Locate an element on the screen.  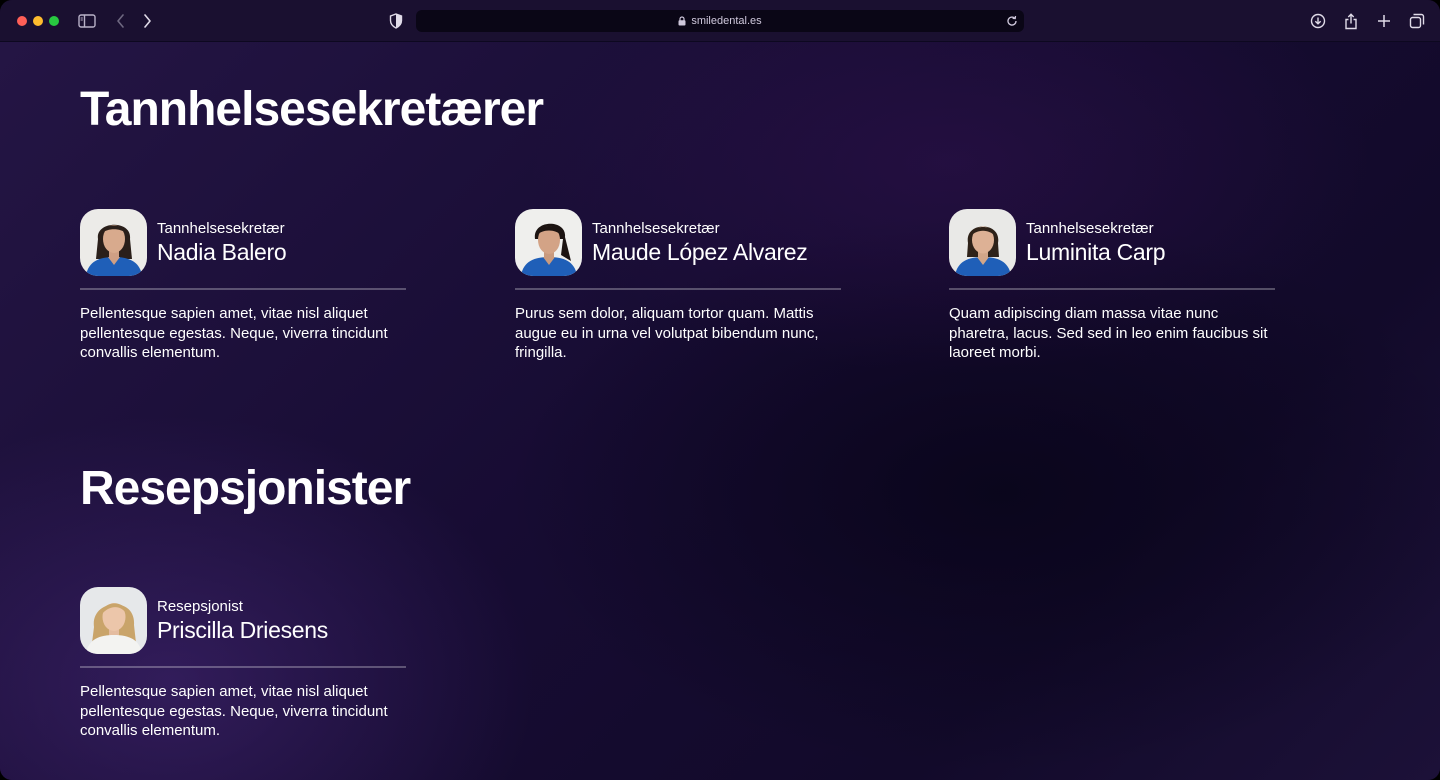
card-header: Resepsjonist Priscilla Driesens is located at coordinates (243, 627).